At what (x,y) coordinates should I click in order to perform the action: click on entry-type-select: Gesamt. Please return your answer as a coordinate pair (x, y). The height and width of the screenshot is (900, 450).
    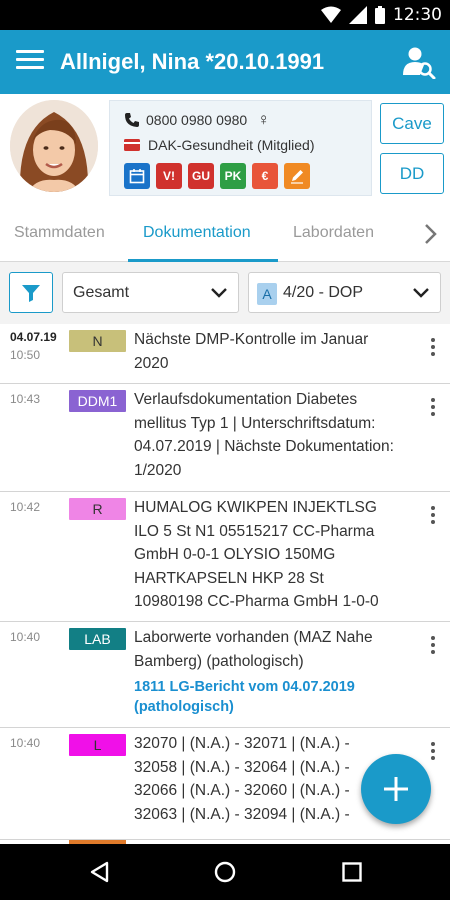
    Looking at the image, I should click on (150, 292).